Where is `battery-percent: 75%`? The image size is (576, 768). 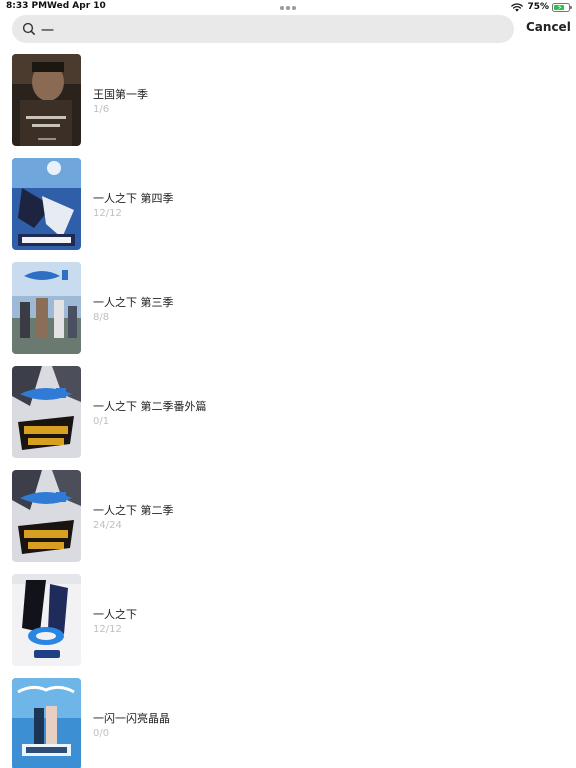
battery-percent: 75% is located at coordinates (538, 7).